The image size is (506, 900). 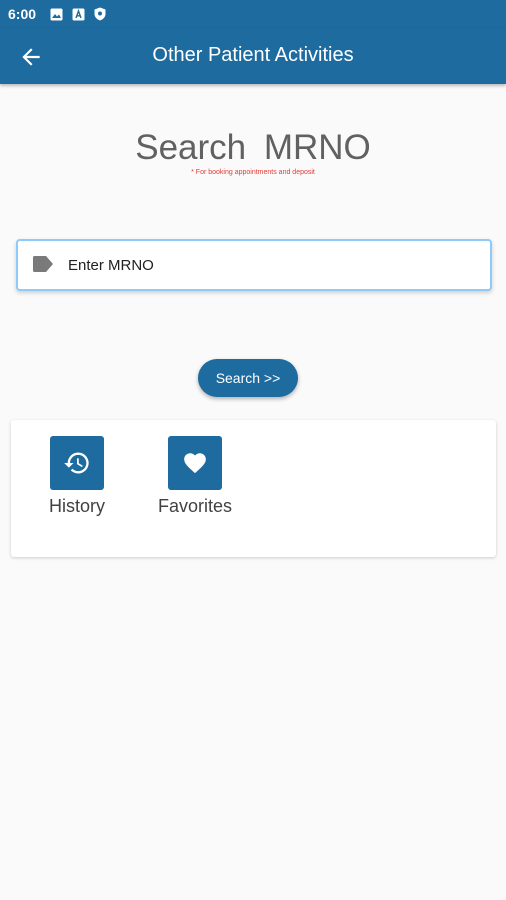 I want to click on search-heading: Search MRNO, so click(x=253, y=147).